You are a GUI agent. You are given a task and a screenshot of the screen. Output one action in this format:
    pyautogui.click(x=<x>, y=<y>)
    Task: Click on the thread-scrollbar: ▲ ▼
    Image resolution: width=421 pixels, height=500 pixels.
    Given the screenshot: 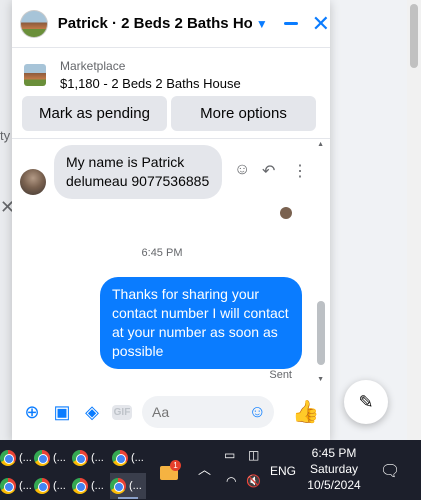 What is the action you would take?
    pyautogui.click(x=321, y=262)
    